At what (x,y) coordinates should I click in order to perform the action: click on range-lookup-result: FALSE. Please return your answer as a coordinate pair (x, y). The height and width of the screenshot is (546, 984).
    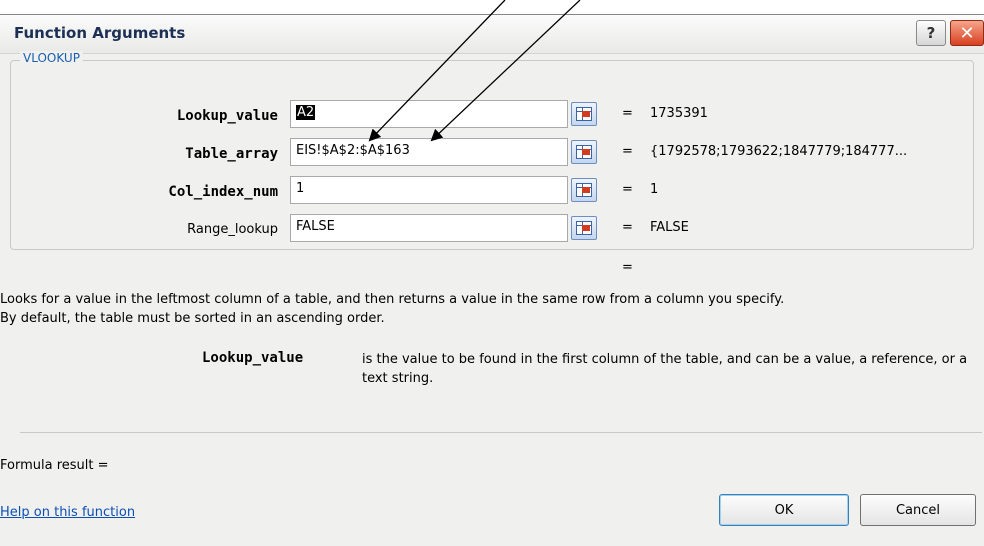
    Looking at the image, I should click on (669, 227).